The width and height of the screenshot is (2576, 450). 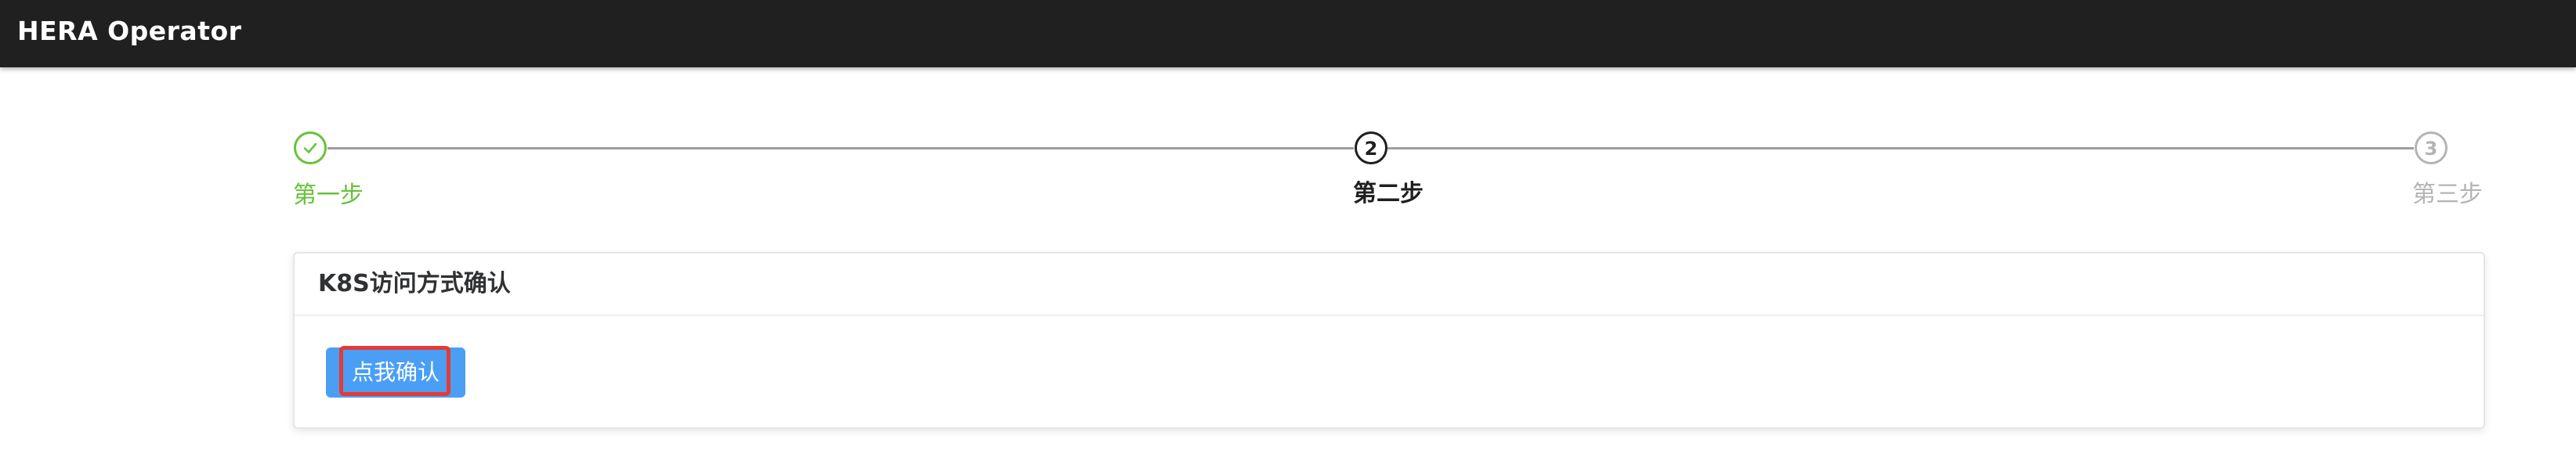 What do you see at coordinates (1371, 147) in the screenshot?
I see `step-2-indicator: 2` at bounding box center [1371, 147].